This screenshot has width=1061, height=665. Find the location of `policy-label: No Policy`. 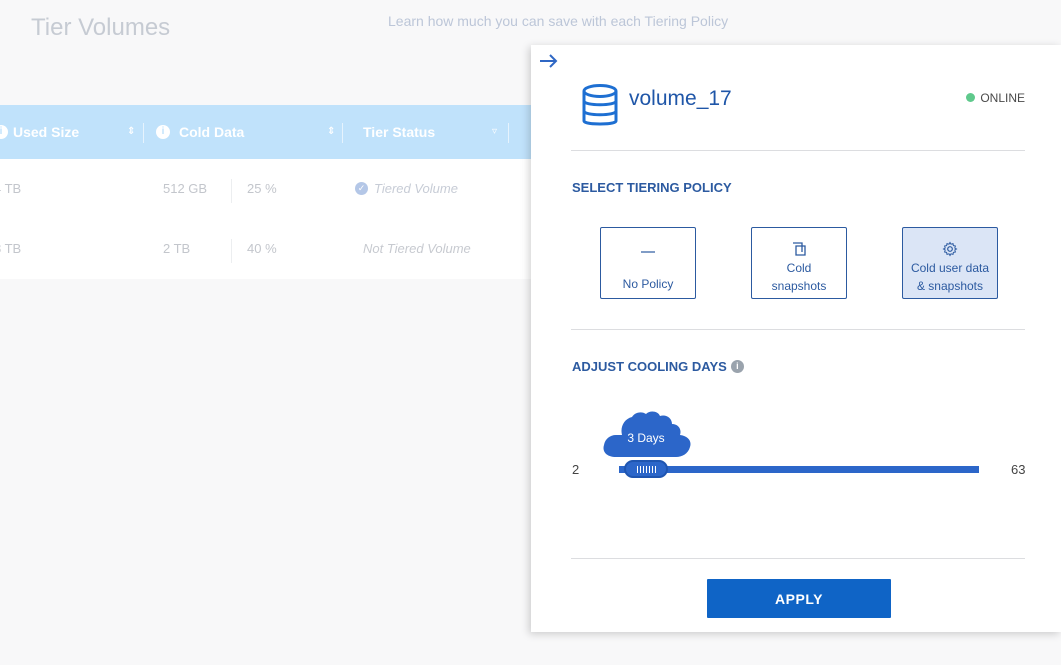

policy-label: No Policy is located at coordinates (648, 283).